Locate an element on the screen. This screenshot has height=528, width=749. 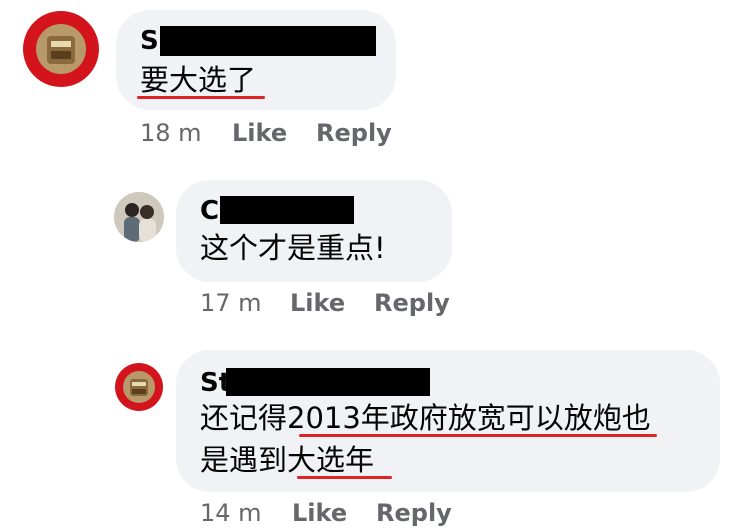
couple-photo-avatar-icon is located at coordinates (139, 217).